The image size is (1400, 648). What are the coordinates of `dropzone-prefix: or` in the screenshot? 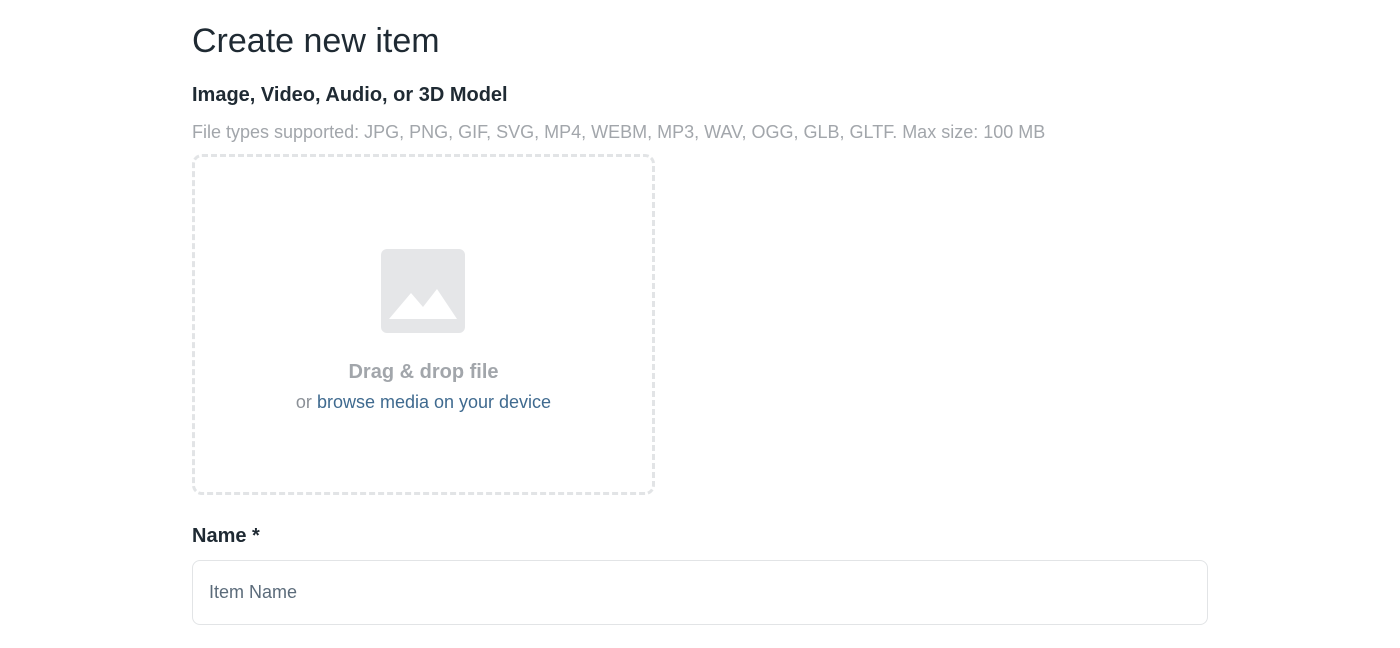 It's located at (306, 402).